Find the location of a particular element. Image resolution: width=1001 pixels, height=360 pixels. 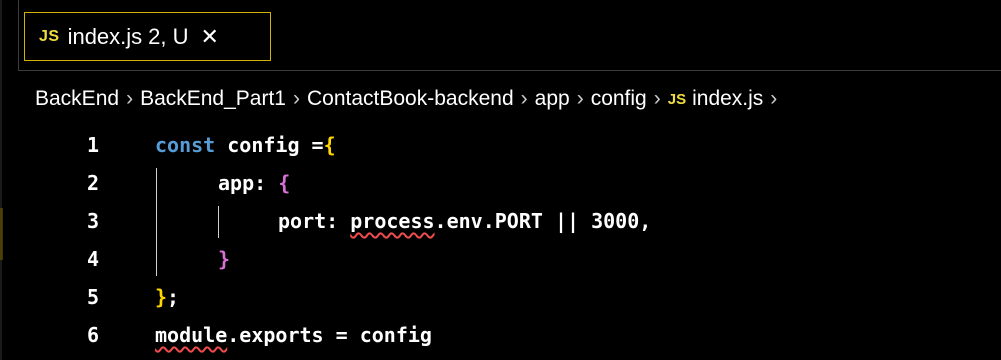

line-number: 3 is located at coordinates (93, 221).